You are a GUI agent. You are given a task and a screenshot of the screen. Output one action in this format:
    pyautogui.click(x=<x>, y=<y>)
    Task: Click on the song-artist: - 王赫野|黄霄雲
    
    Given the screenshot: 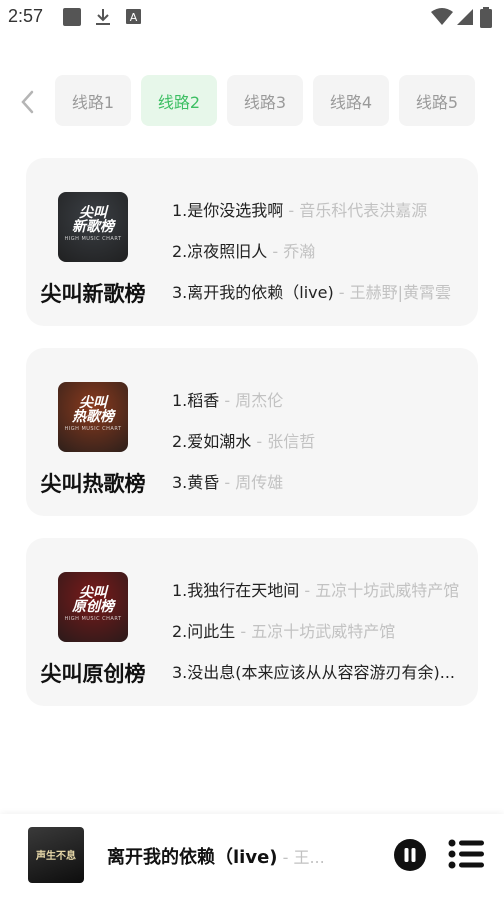 What is the action you would take?
    pyautogui.click(x=392, y=292)
    